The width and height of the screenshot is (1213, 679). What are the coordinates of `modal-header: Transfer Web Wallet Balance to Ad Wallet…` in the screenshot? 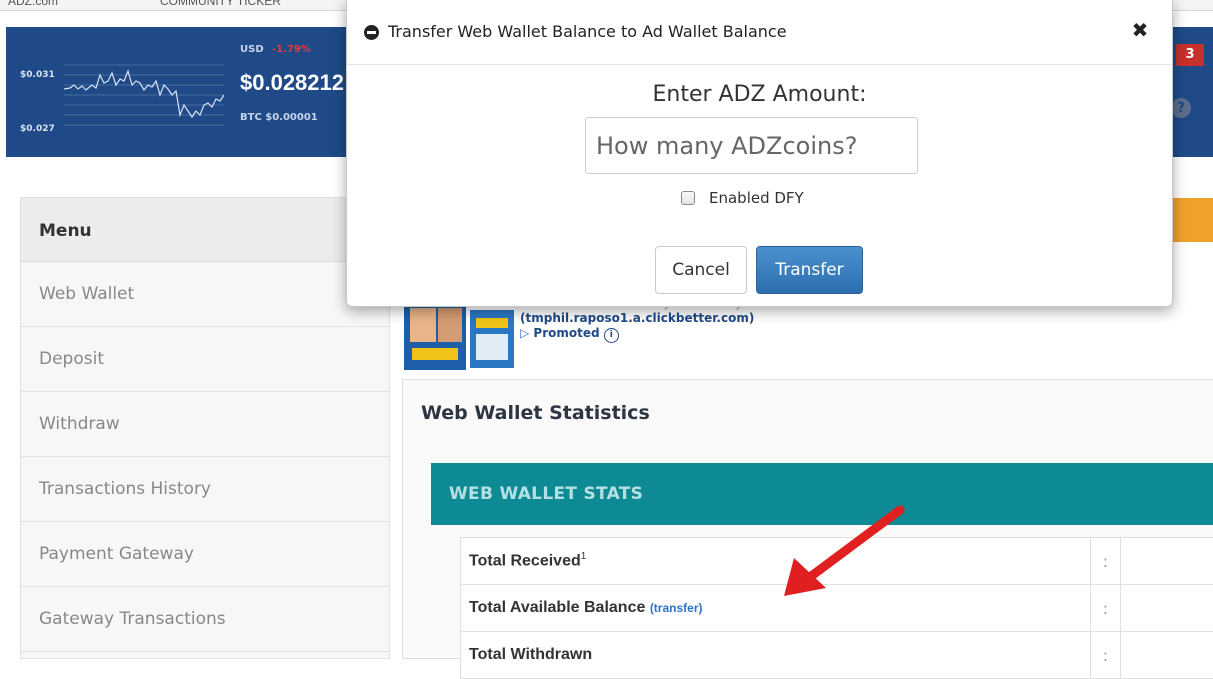 It's located at (759, 32).